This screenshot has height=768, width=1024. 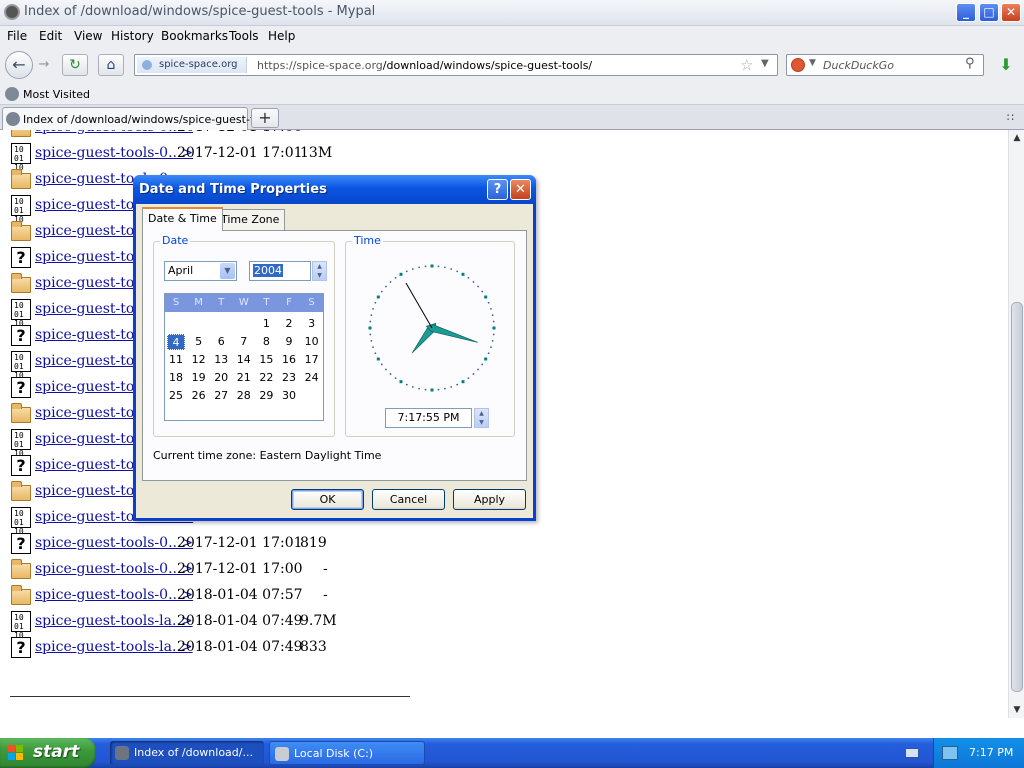 I want to click on chevron-down-icon: ▼, so click(x=227, y=271).